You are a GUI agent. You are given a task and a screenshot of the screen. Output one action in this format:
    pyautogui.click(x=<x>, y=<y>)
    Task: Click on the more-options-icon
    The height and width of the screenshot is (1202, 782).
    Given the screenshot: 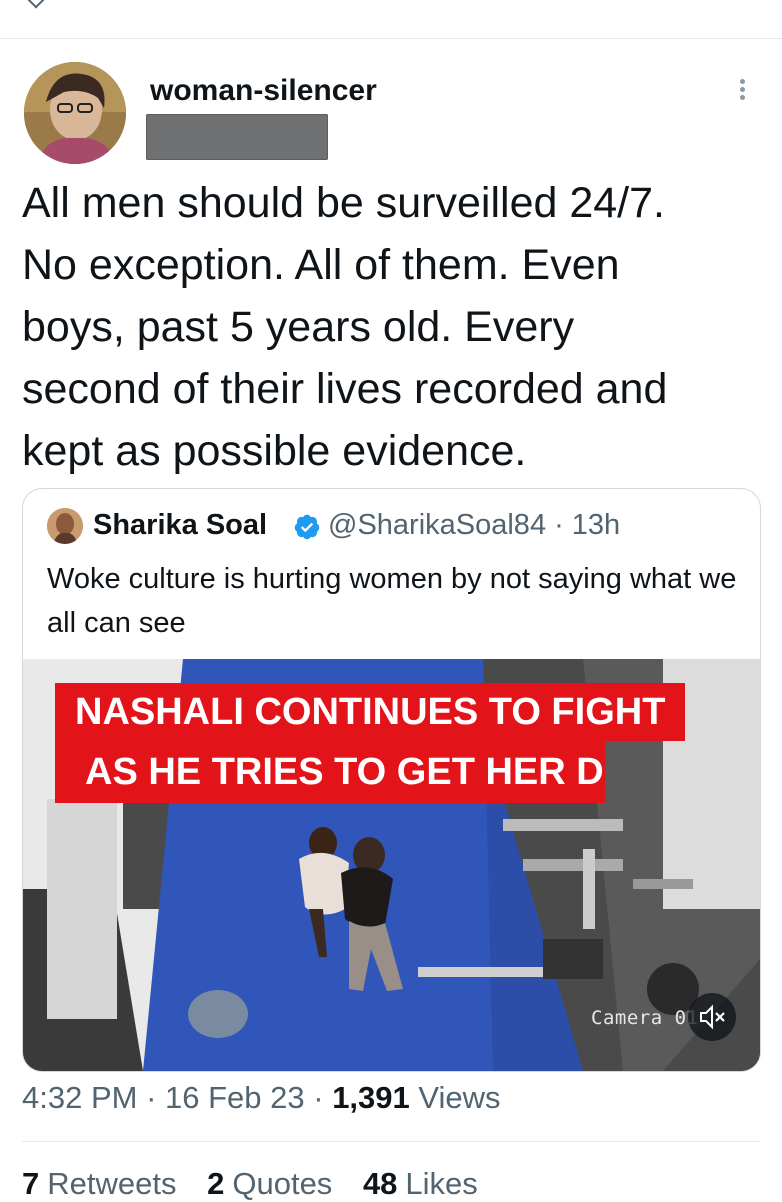 What is the action you would take?
    pyautogui.click(x=742, y=93)
    